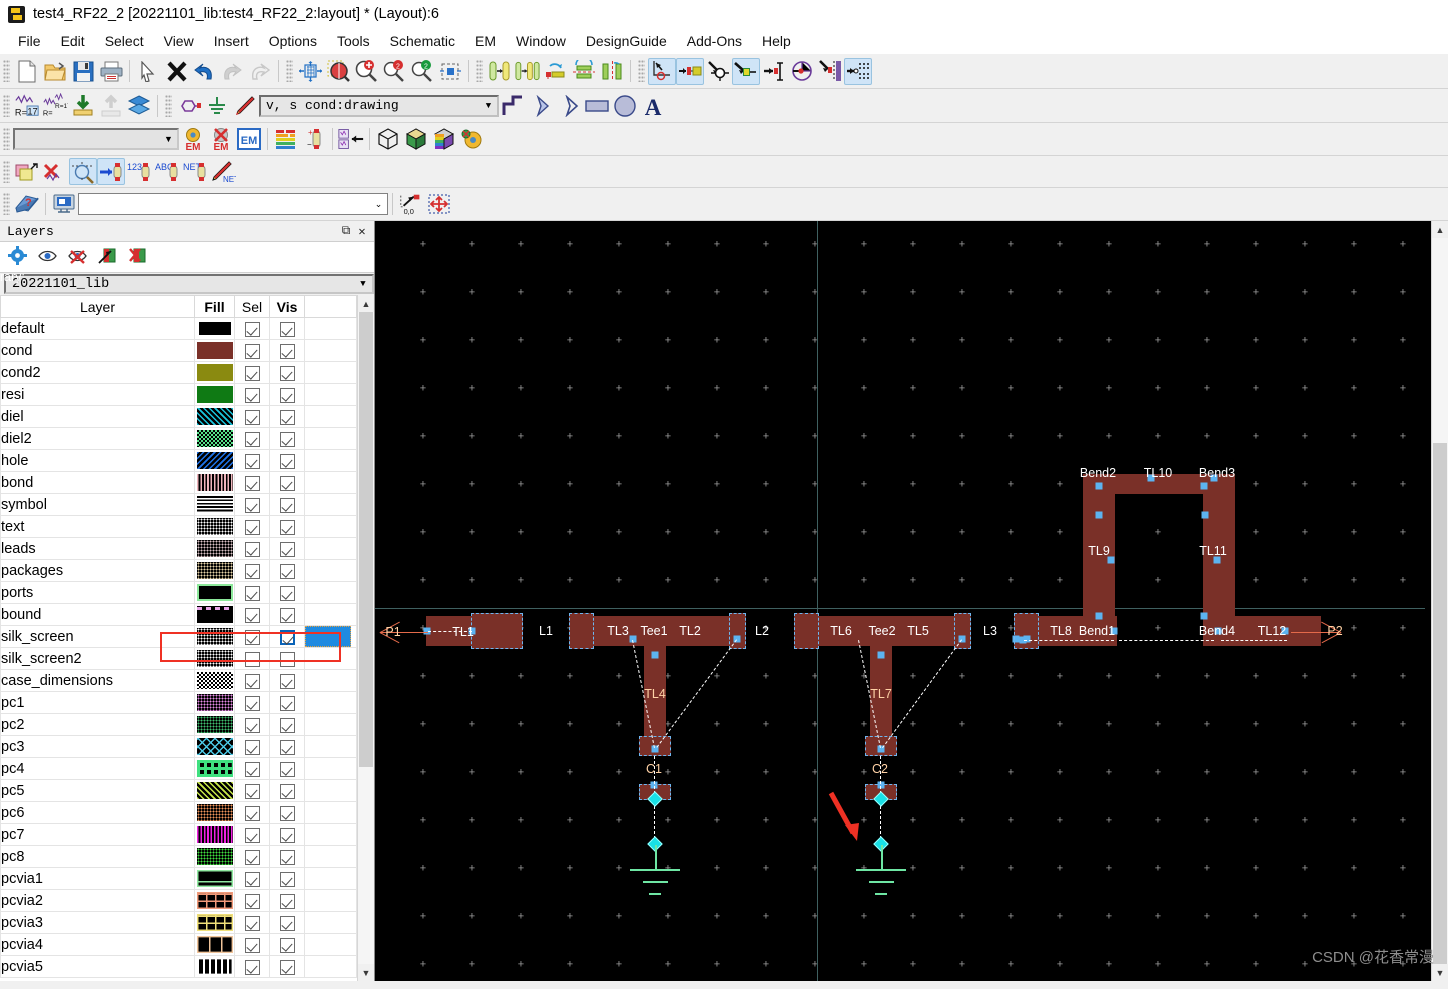 The height and width of the screenshot is (989, 1448). I want to click on layer-name-pcvia5: pcvia5, so click(97, 966).